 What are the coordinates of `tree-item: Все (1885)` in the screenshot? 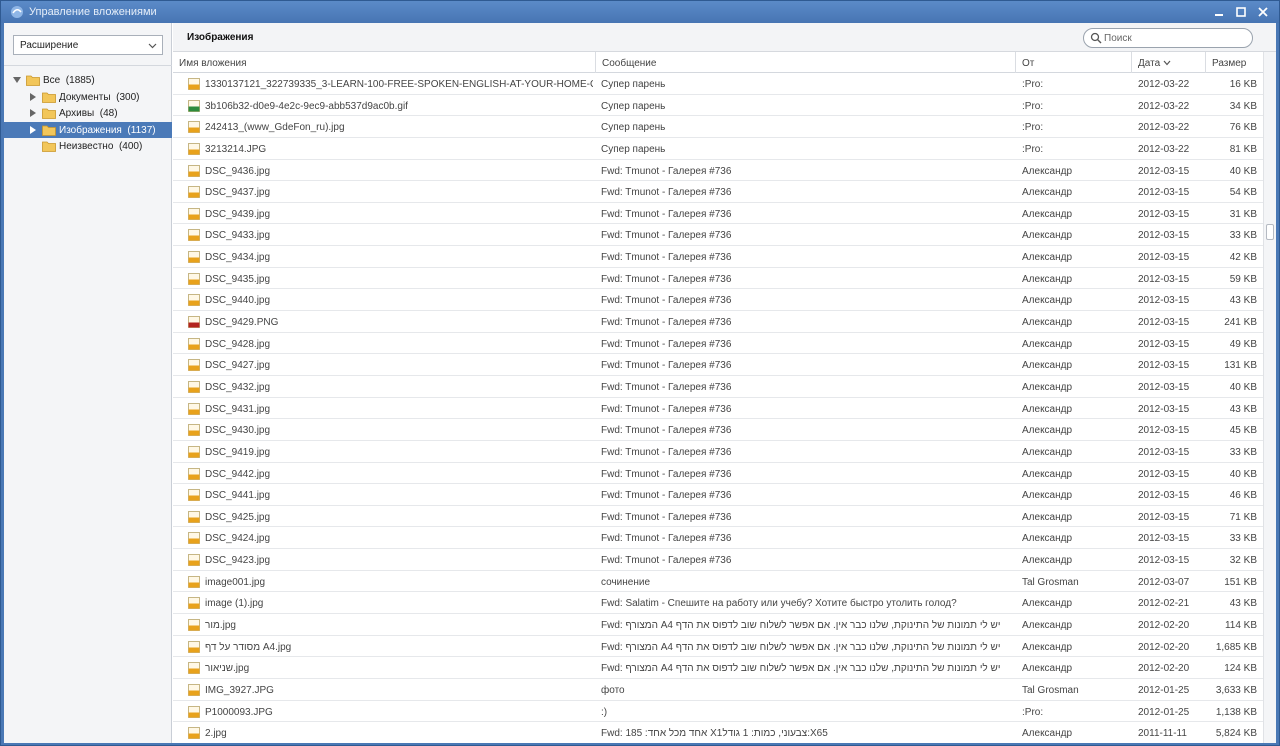 It's located at (88, 80).